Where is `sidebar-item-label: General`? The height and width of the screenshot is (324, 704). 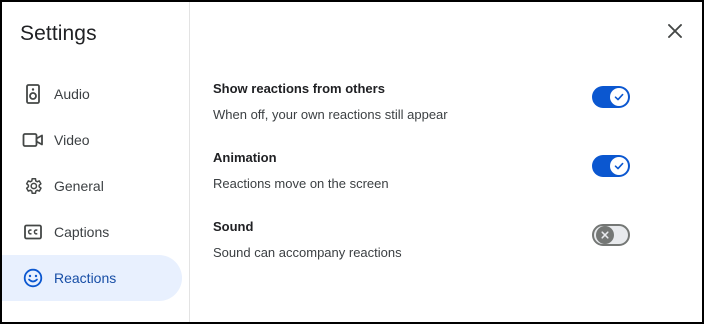 sidebar-item-label: General is located at coordinates (79, 186).